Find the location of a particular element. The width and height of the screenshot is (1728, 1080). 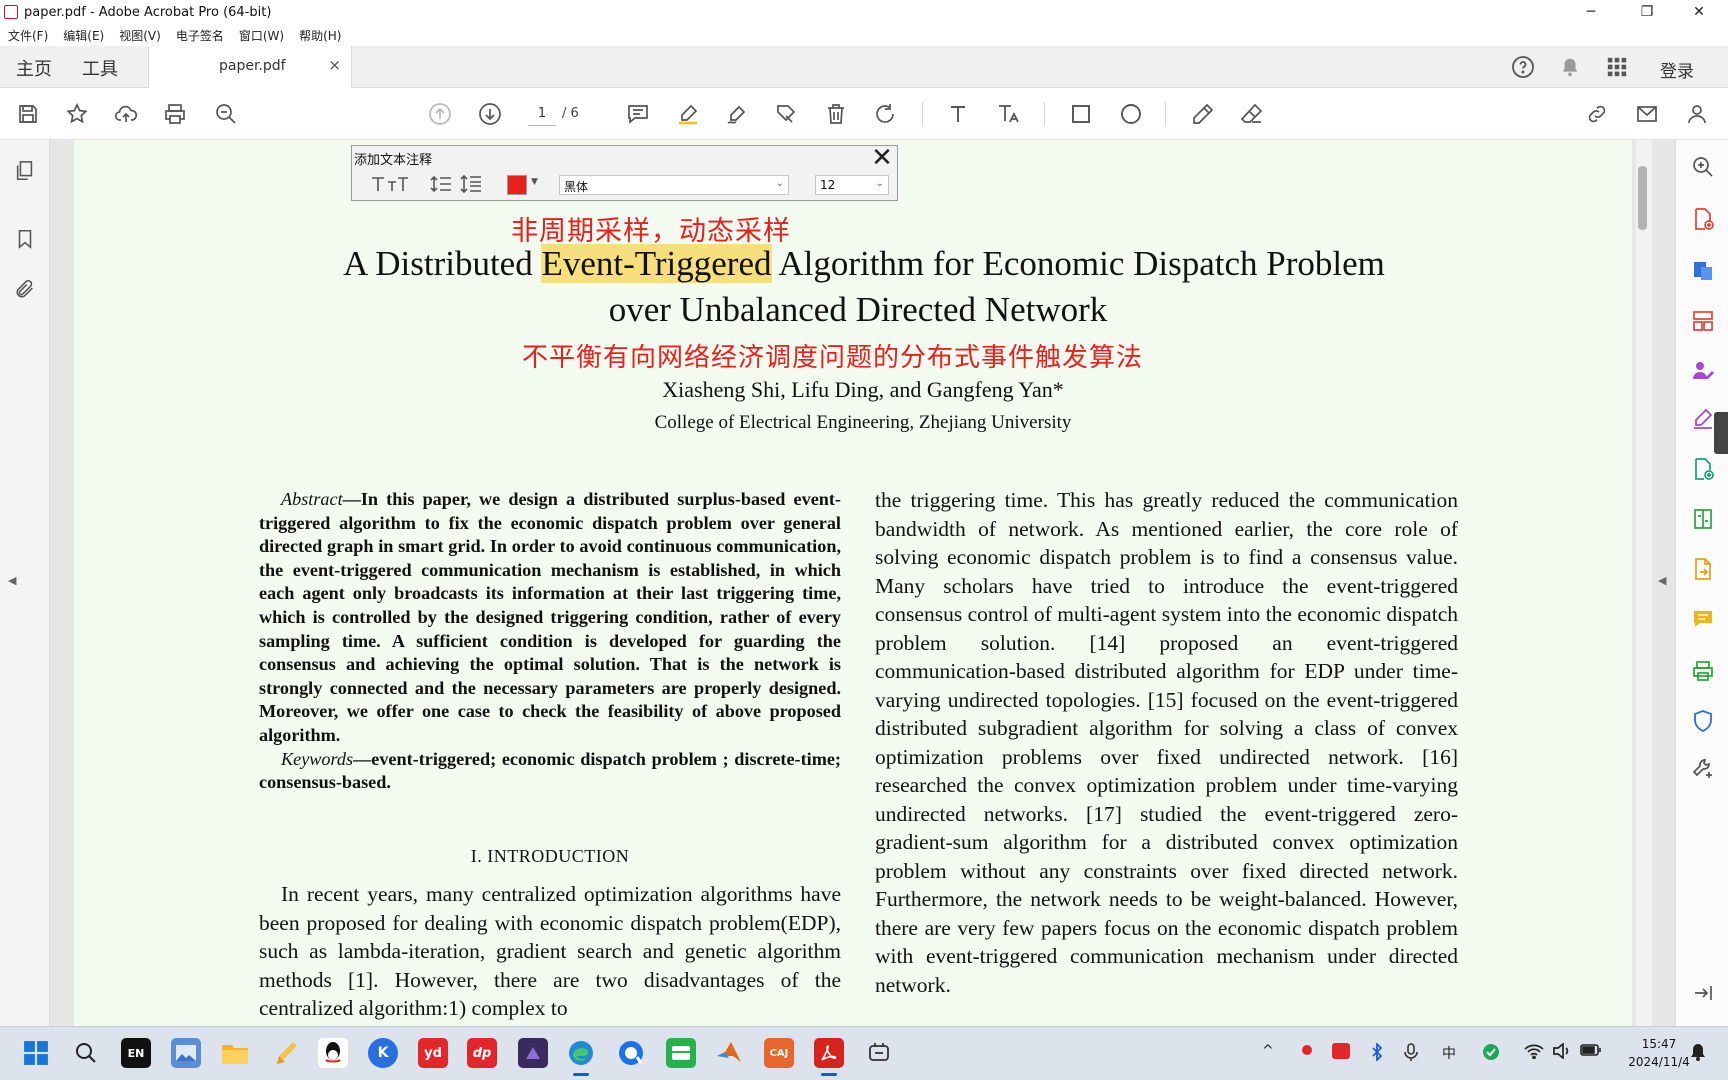

tray-record-icon is located at coordinates (1307, 1052).